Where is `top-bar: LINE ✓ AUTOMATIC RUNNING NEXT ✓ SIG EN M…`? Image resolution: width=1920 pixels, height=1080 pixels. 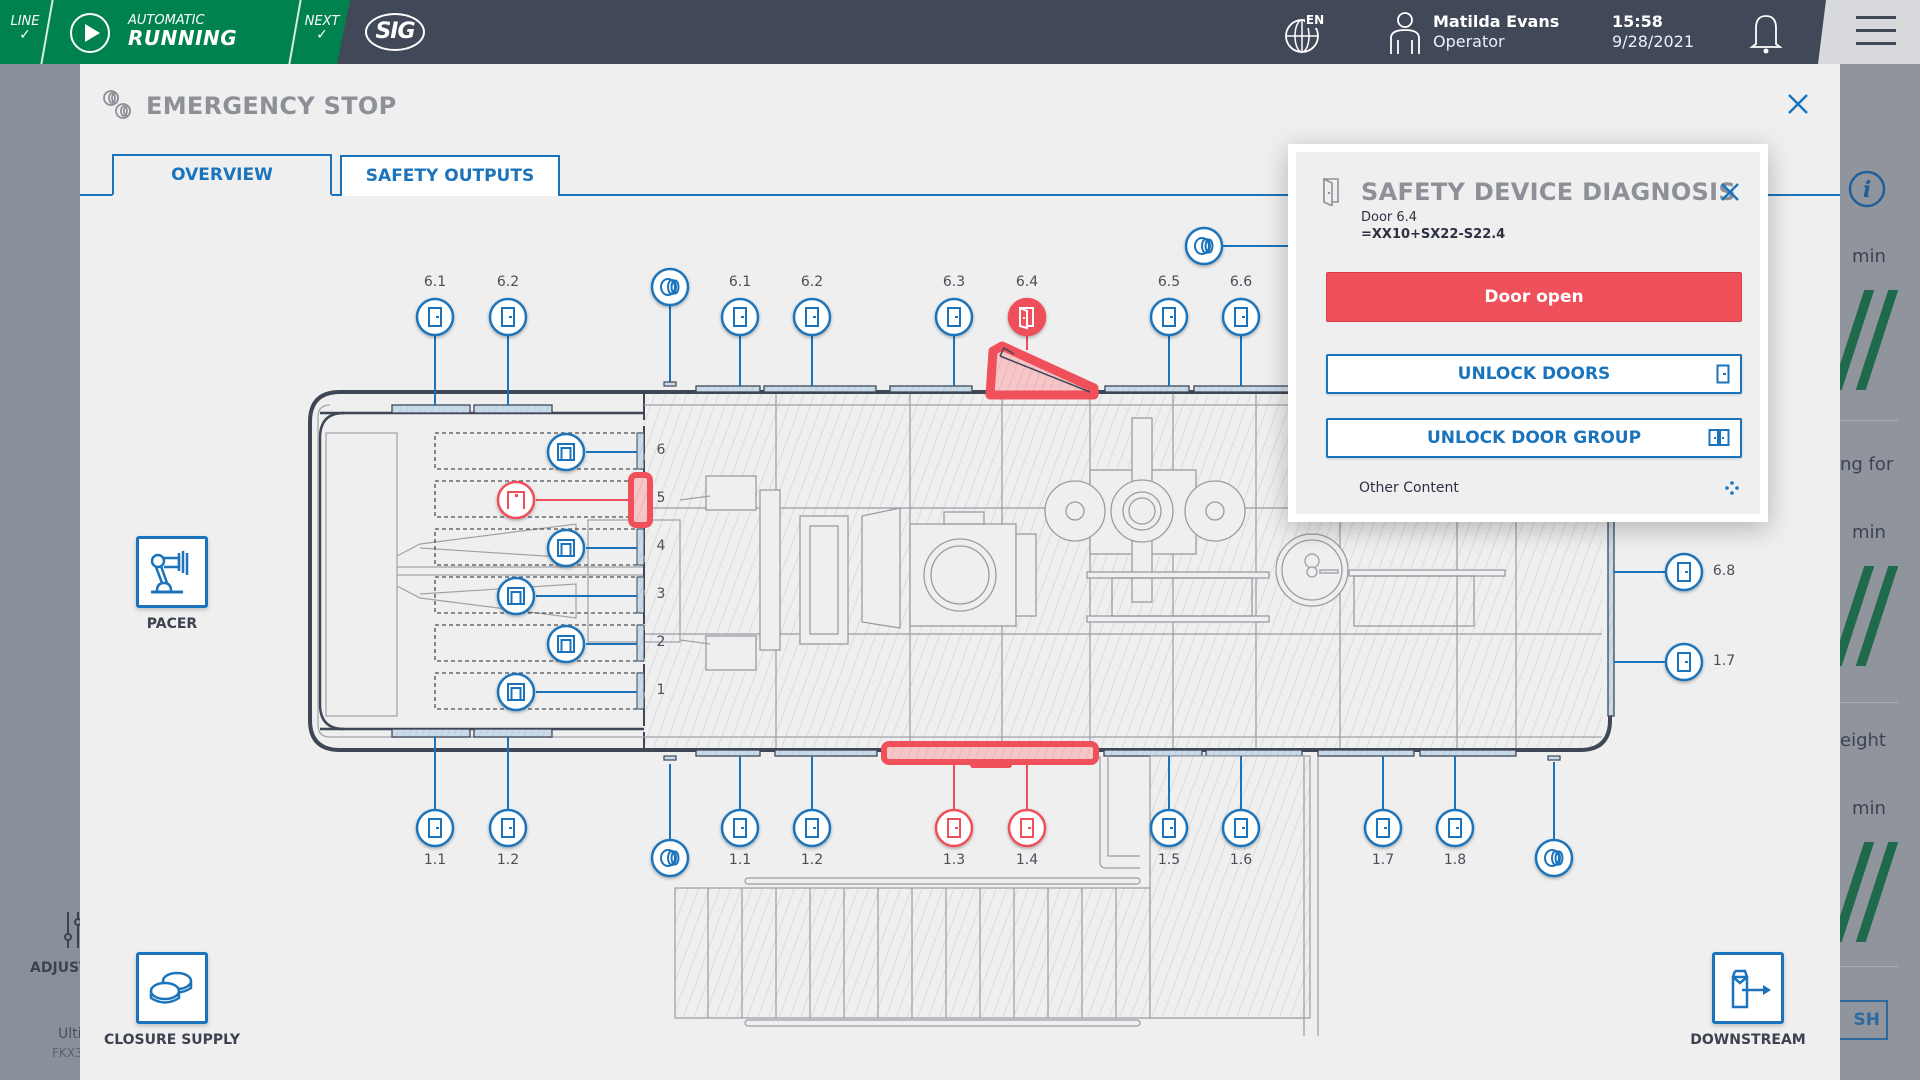 top-bar: LINE ✓ AUTOMATIC RUNNING NEXT ✓ SIG EN M… is located at coordinates (960, 32).